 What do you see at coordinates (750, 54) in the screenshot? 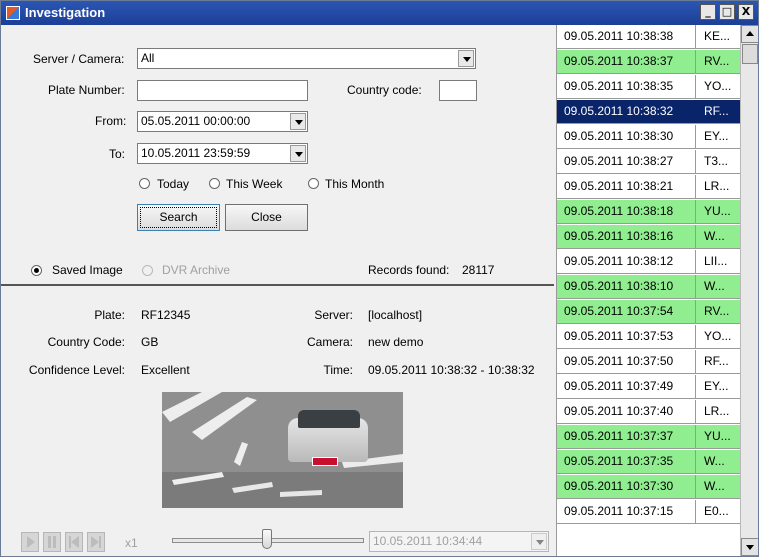
I see `scrollbar-thumb` at bounding box center [750, 54].